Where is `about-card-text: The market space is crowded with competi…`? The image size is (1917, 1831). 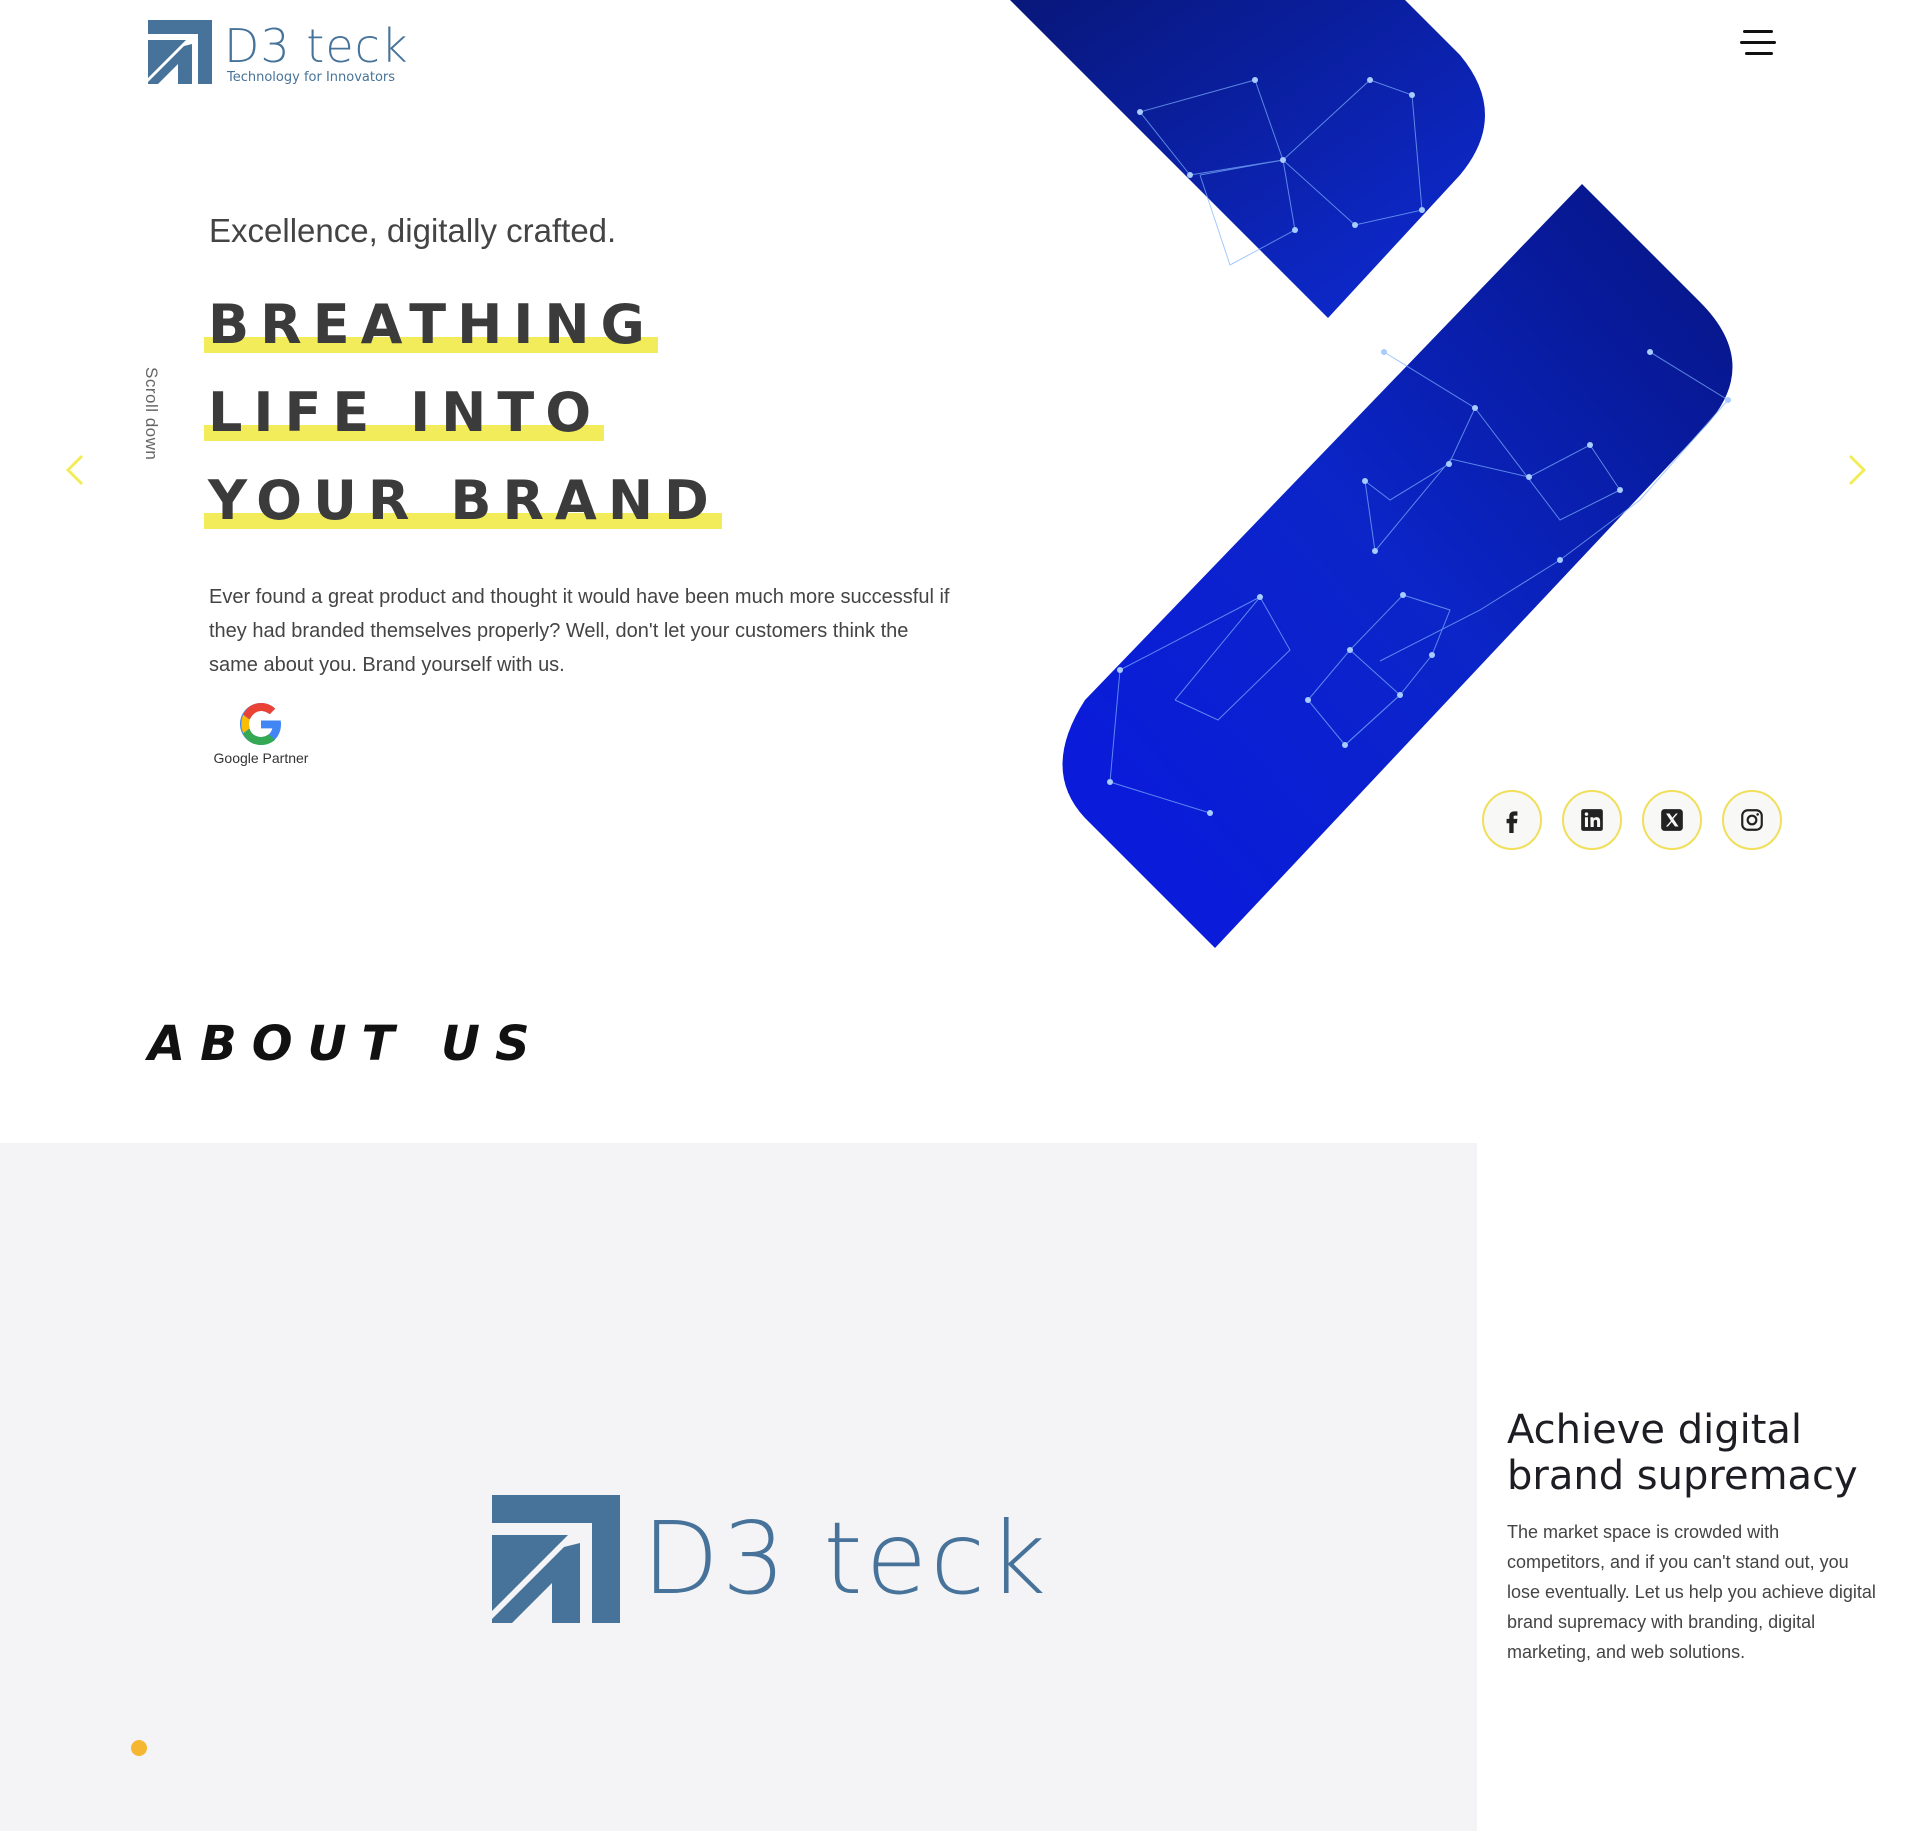 about-card-text: The market space is crowded with competi… is located at coordinates (1691, 1592).